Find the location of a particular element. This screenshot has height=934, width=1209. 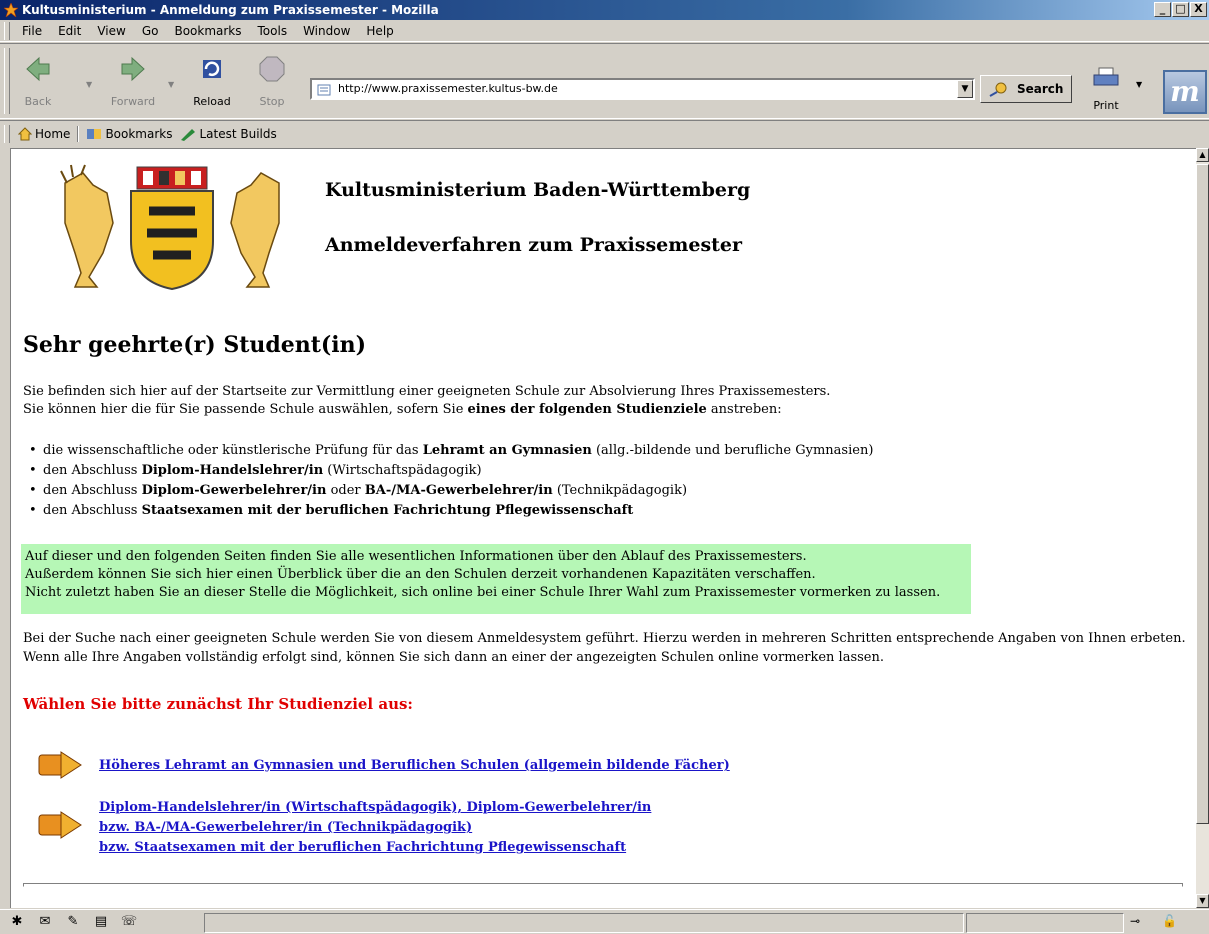

chat-icon: ☏ is located at coordinates (129, 922).